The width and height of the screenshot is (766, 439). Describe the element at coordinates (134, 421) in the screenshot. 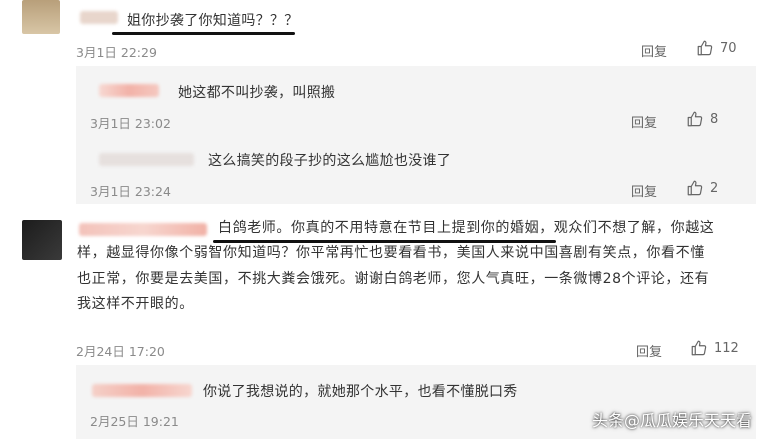

I see `reply-date: 2月25日 19:21` at that location.